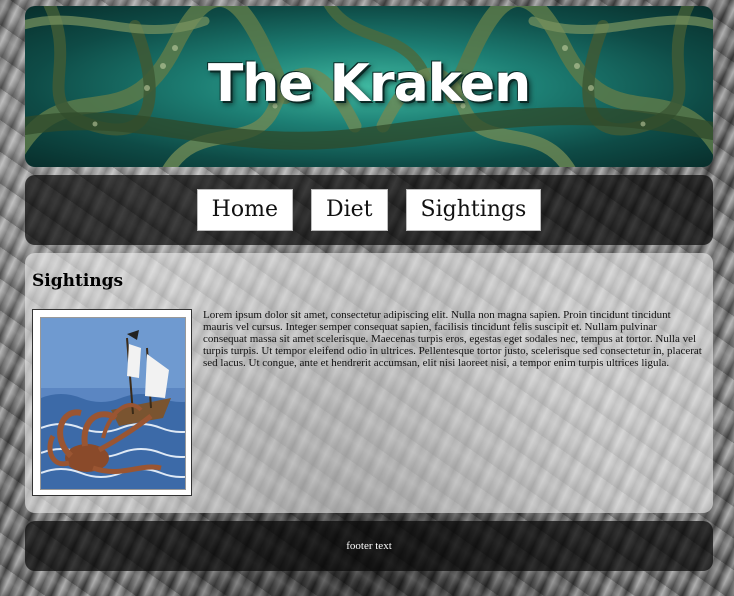  Describe the element at coordinates (349, 210) in the screenshot. I see `nav-diet-button: Diet` at that location.